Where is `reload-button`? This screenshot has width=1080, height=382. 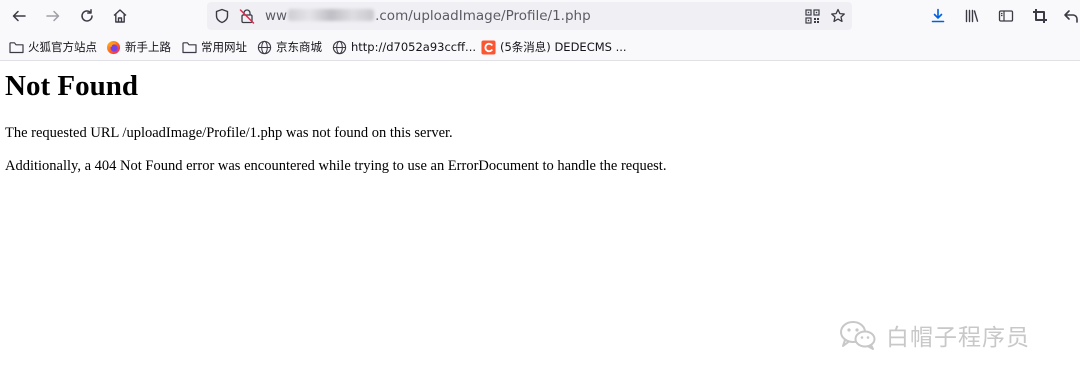
reload-button is located at coordinates (87, 16).